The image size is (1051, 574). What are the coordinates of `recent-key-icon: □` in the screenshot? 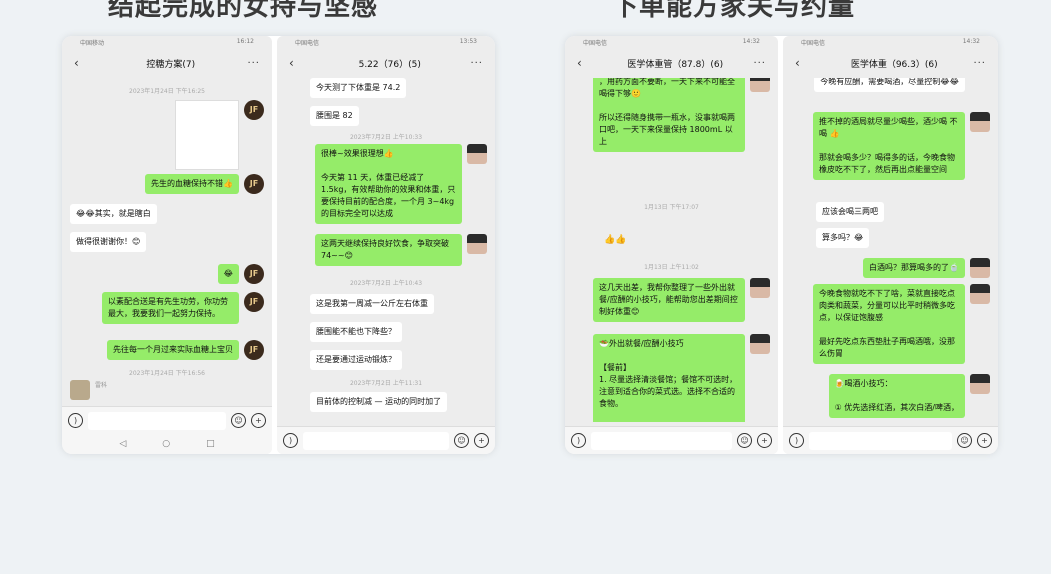 It's located at (210, 444).